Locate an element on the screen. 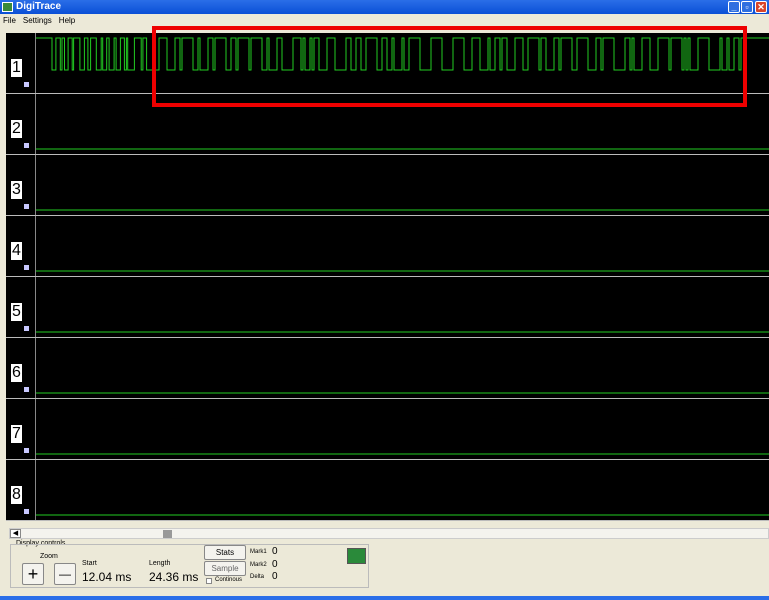 The height and width of the screenshot is (600, 769). start-value: 12.04 ms is located at coordinates (107, 577).